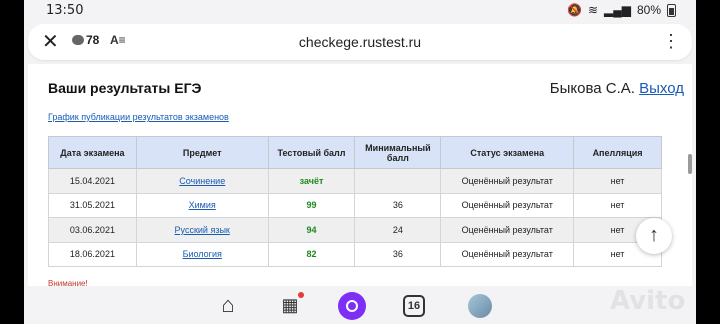 The image size is (720, 324). I want to click on cell-score: 99, so click(311, 205).